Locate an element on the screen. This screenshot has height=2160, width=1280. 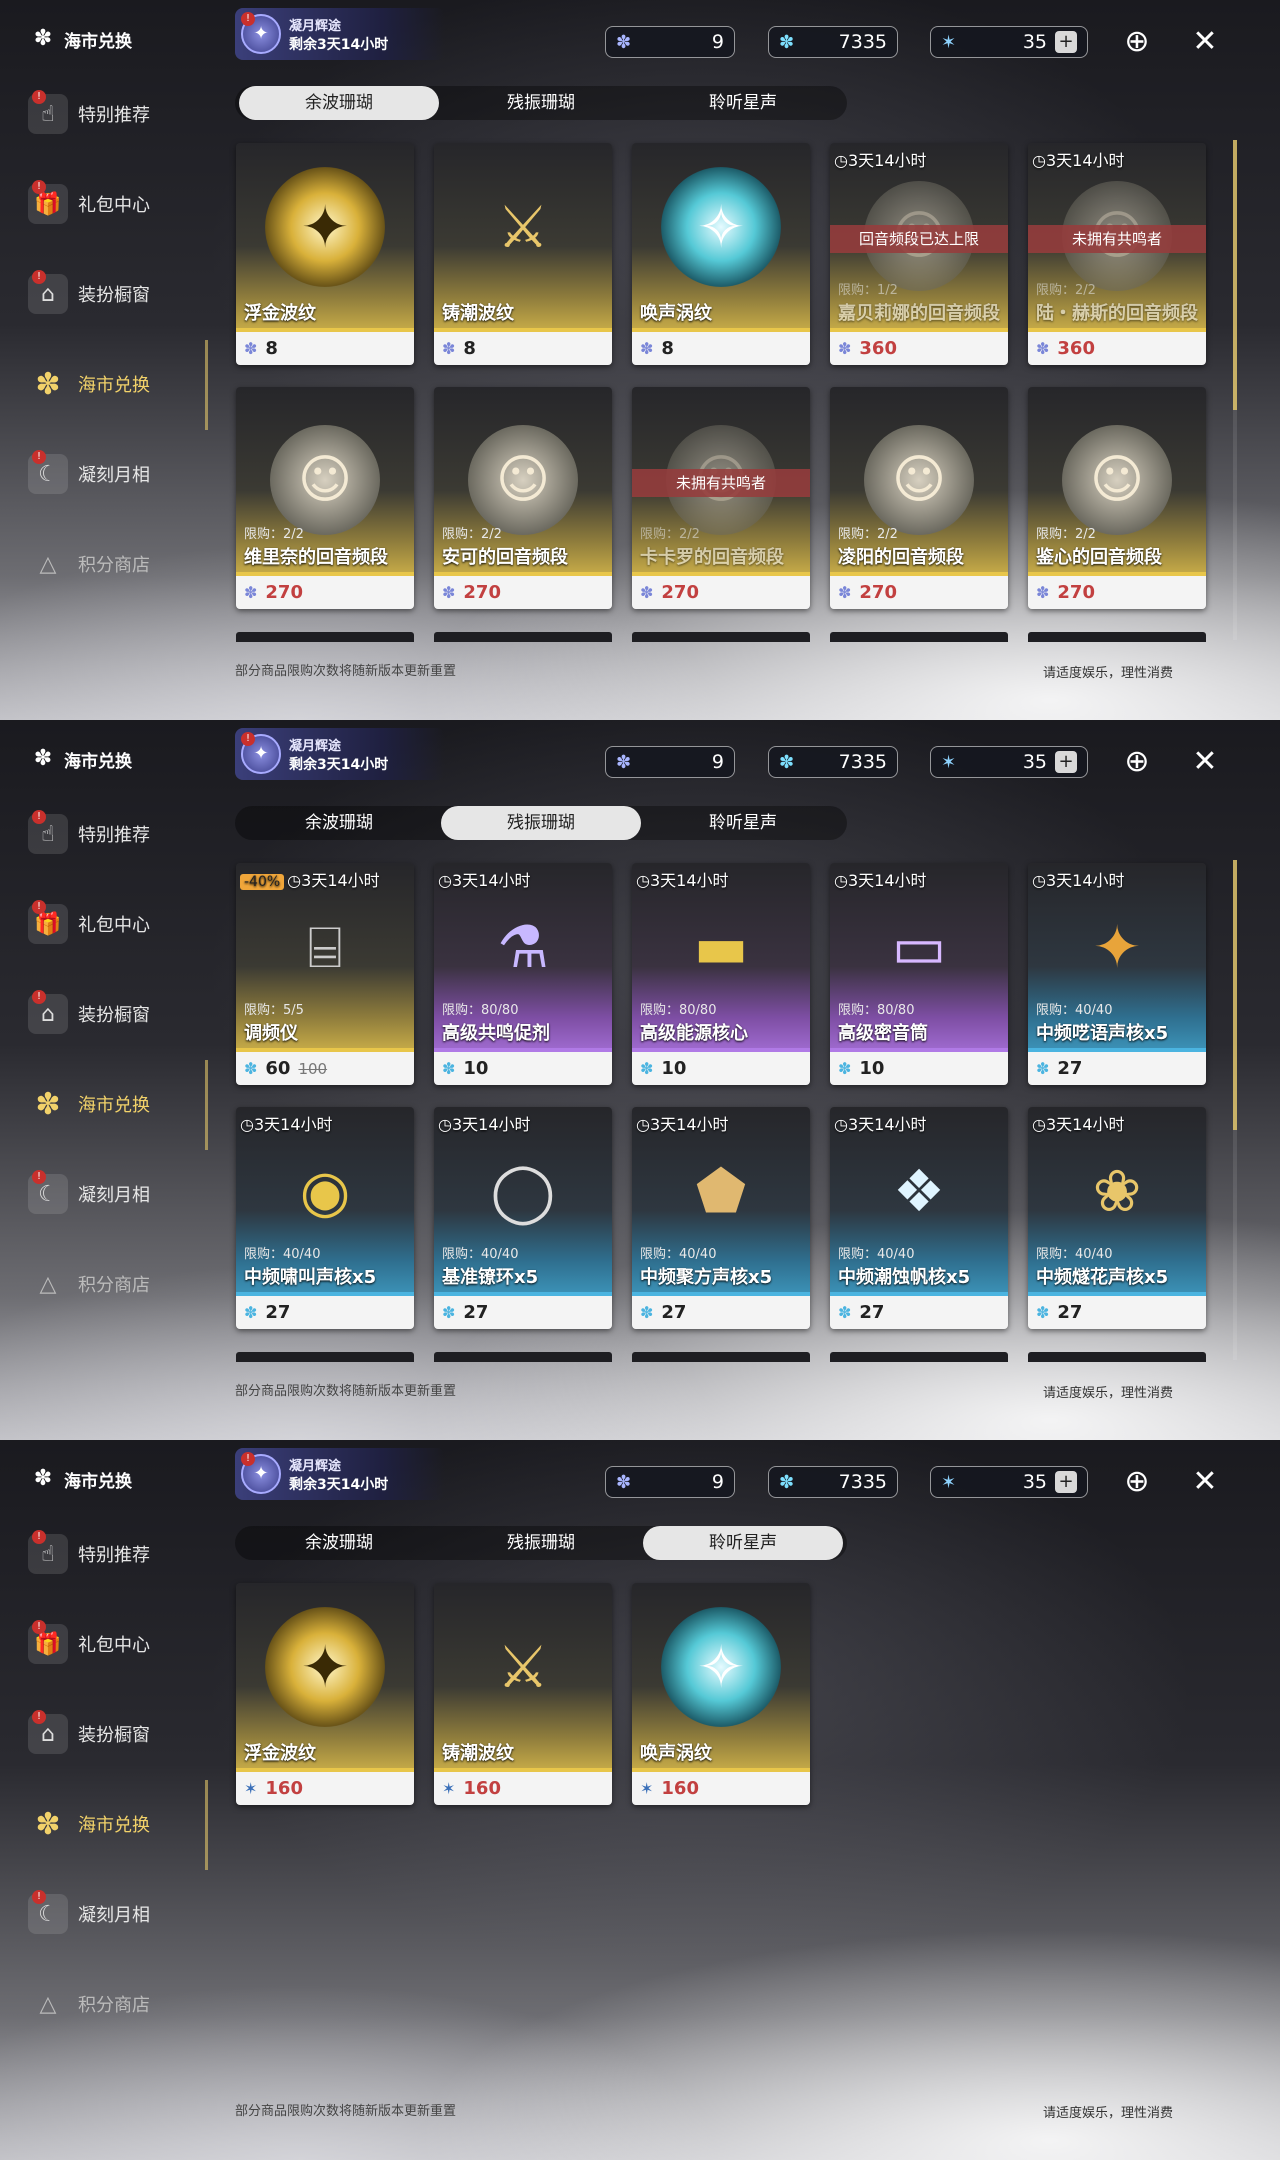
coral-currency-icon: ✽ is located at coordinates (1043, 348).